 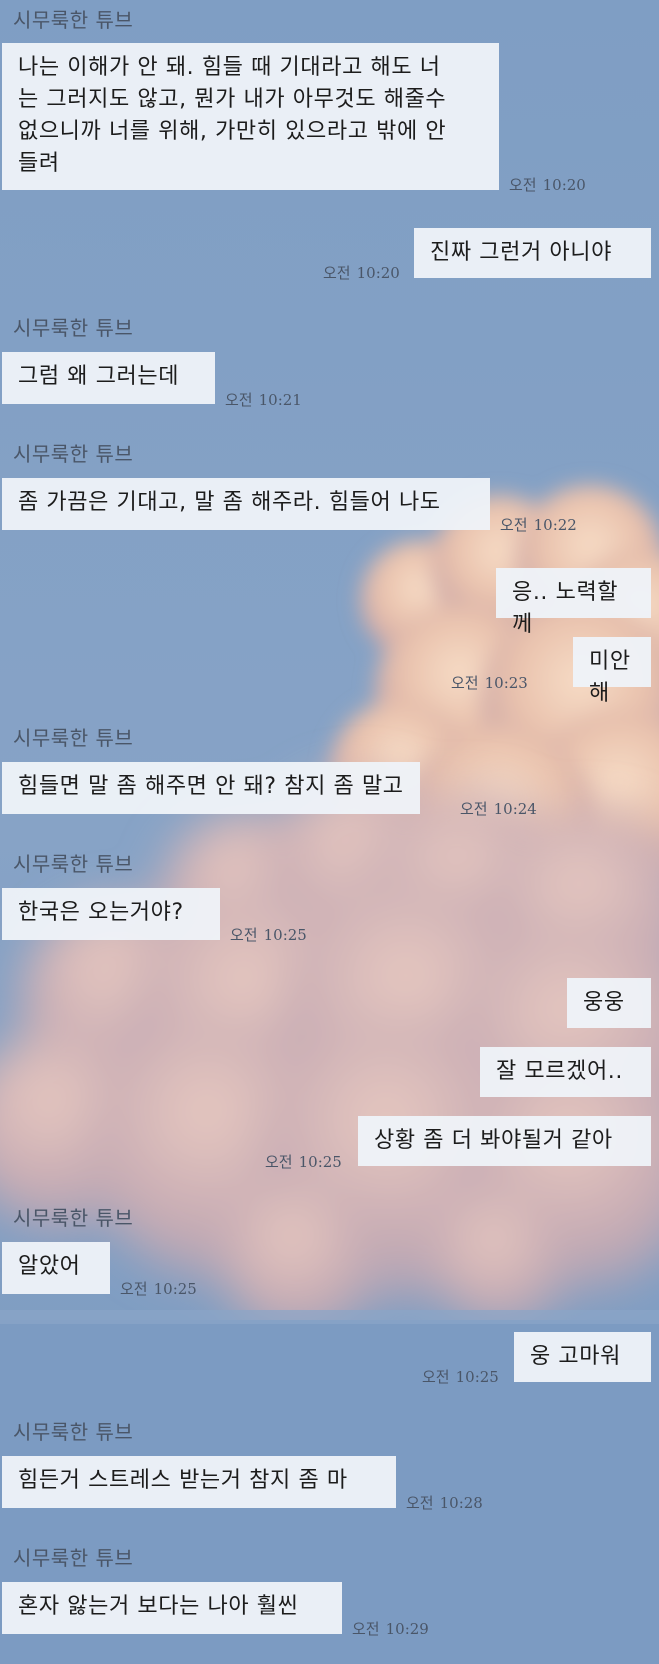 I want to click on sent-message-bubble: 웅웅, so click(x=609, y=1003).